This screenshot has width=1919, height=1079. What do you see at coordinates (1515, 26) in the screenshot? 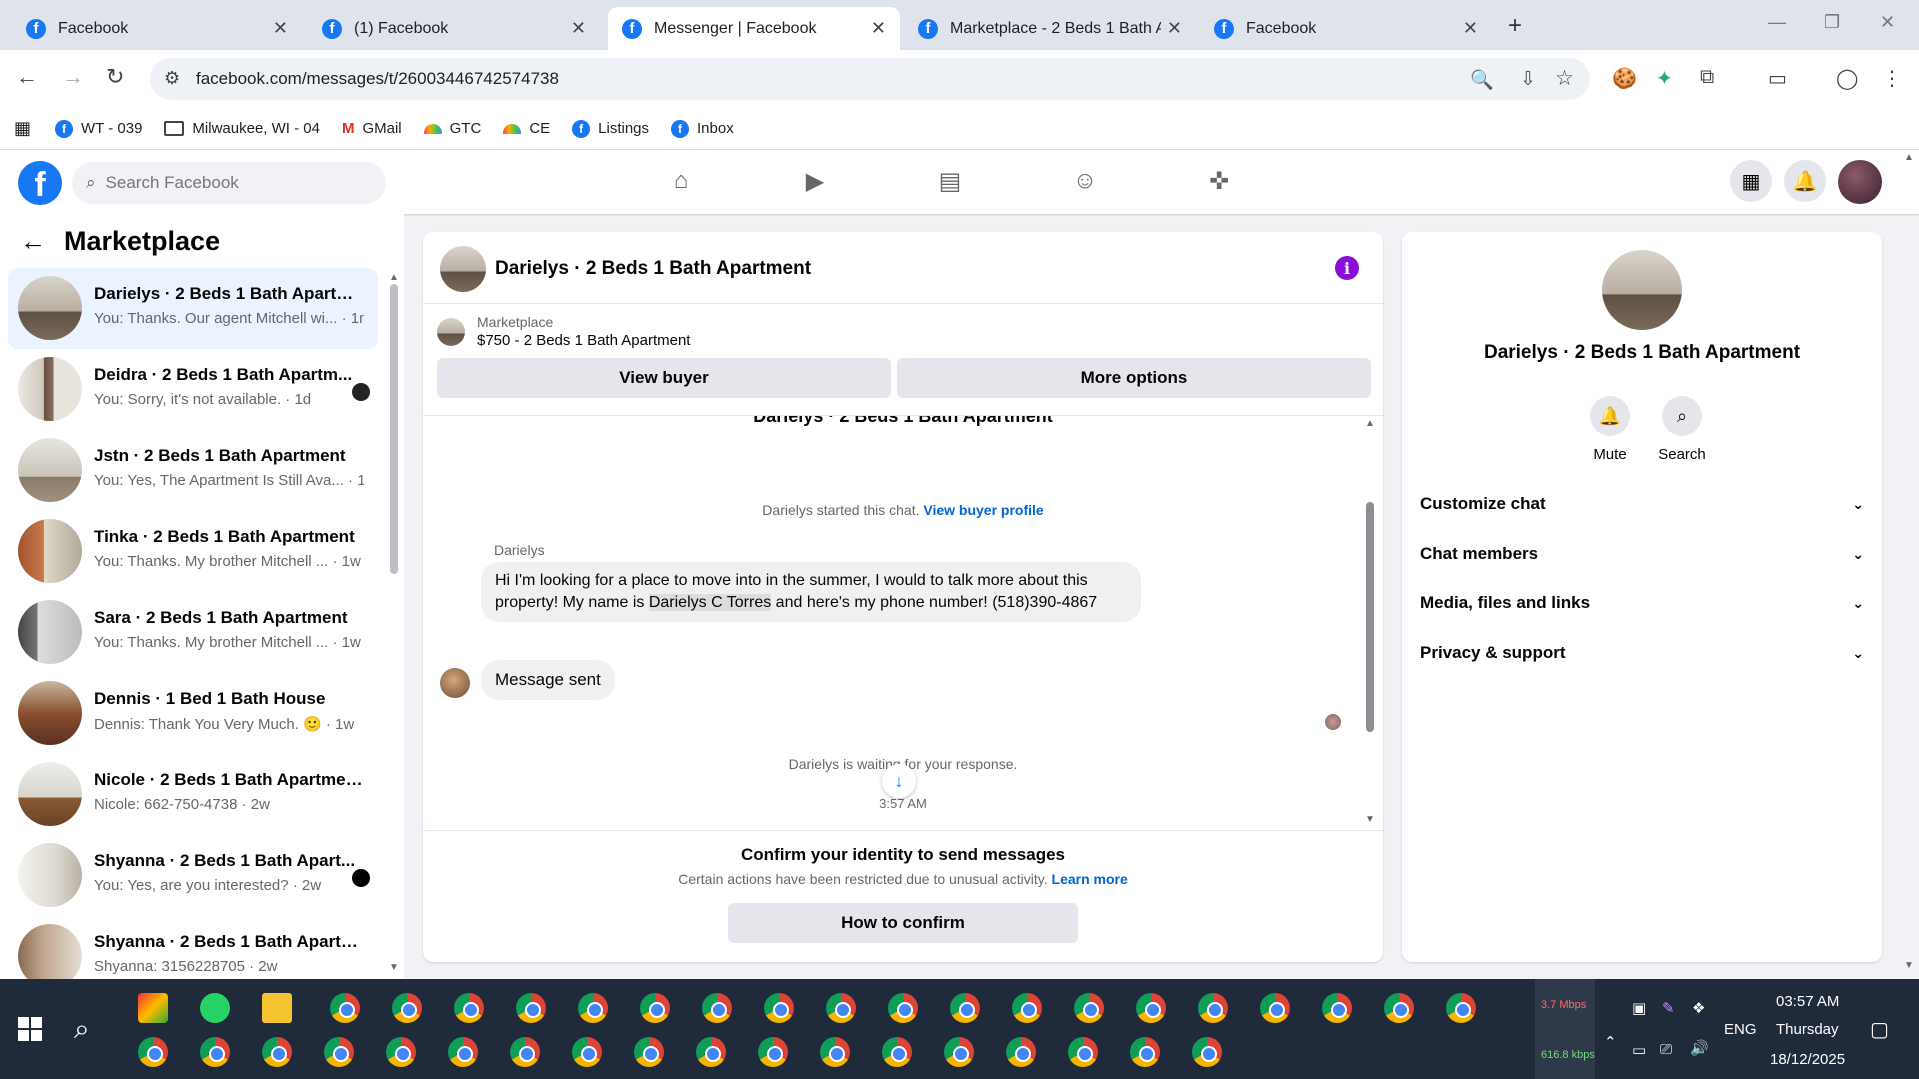
I see `new-tab-icon: +` at bounding box center [1515, 26].